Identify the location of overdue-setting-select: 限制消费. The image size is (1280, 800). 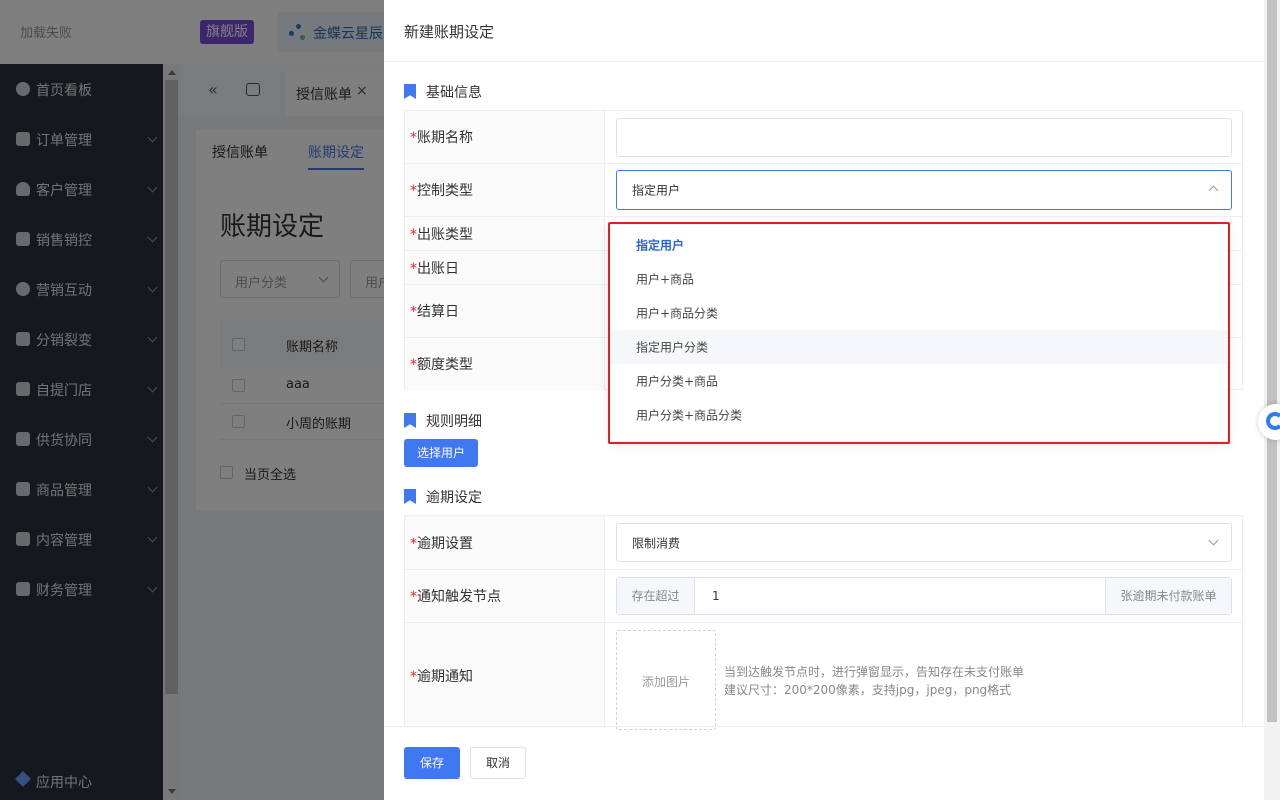
(924, 542).